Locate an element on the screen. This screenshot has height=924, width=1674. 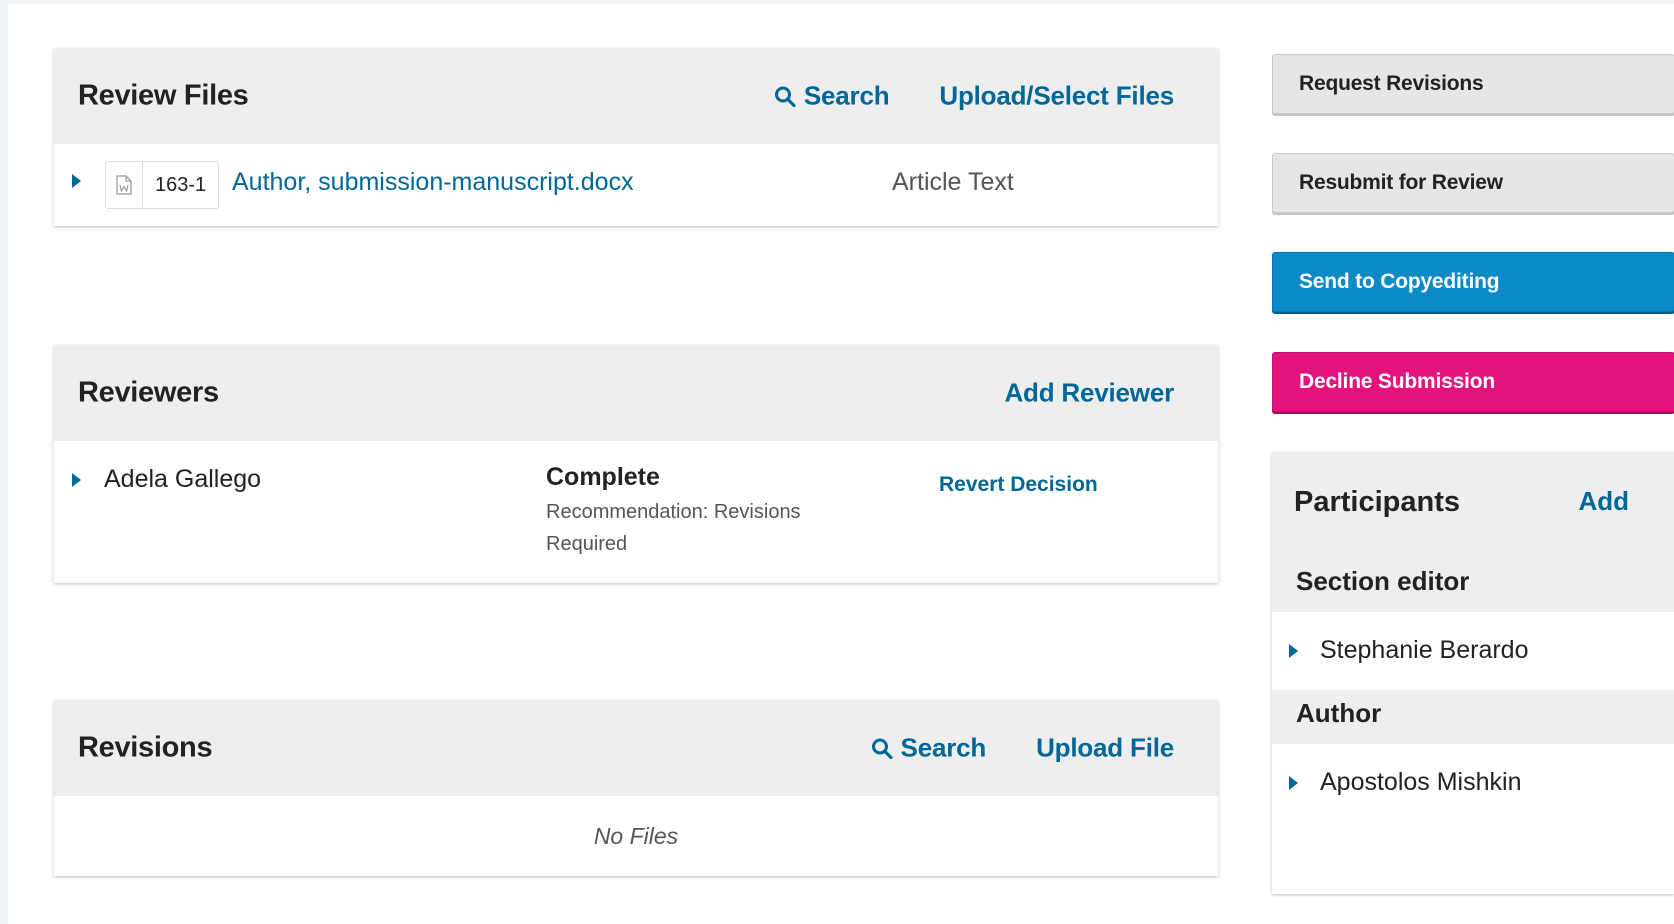
resubmit-for-review-button: Resubmit for Review is located at coordinates (1473, 183).